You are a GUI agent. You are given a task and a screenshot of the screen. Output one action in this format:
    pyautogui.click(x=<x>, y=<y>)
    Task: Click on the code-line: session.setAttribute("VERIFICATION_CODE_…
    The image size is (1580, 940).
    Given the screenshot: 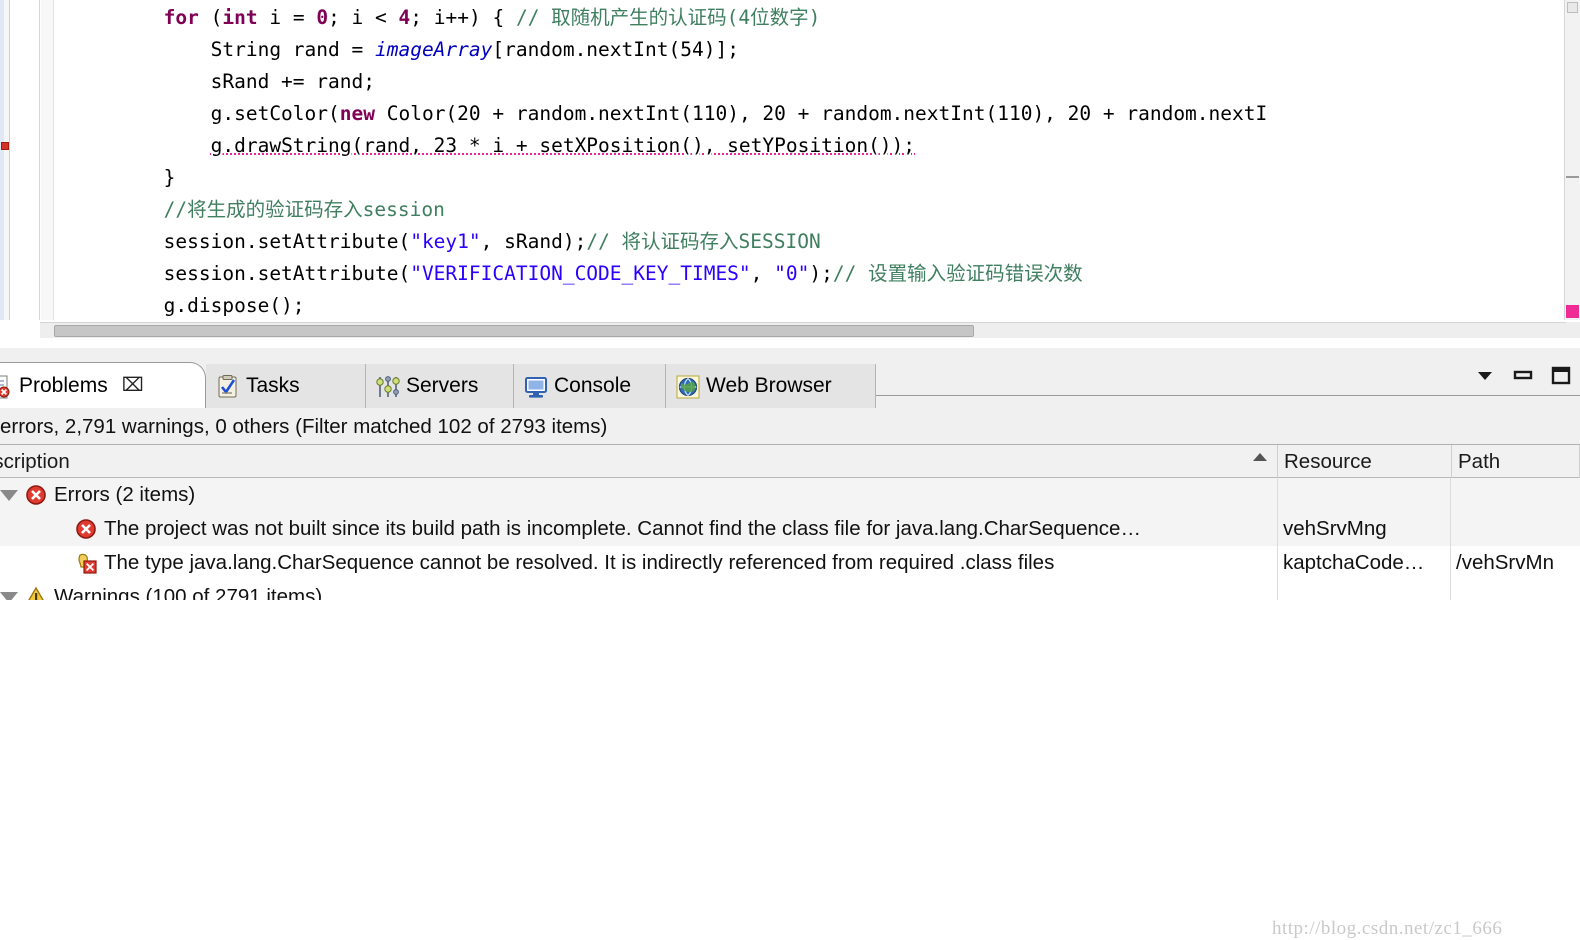 What is the action you would take?
    pyautogui.click(x=570, y=273)
    